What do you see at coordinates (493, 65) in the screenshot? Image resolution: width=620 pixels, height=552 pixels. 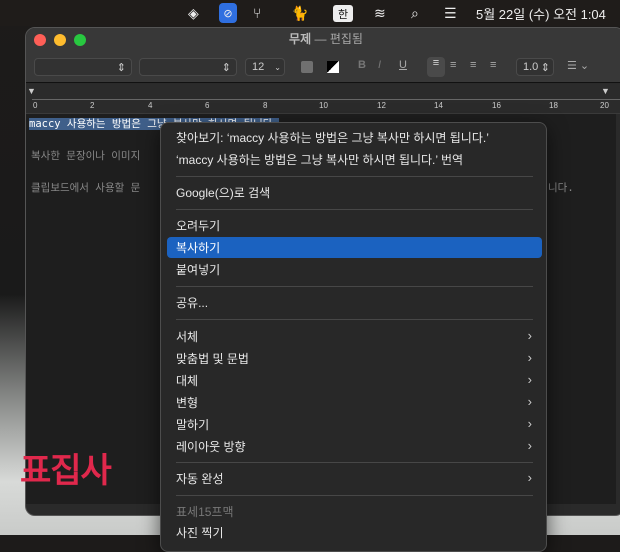 I see `justify-icon: ≡` at bounding box center [493, 65].